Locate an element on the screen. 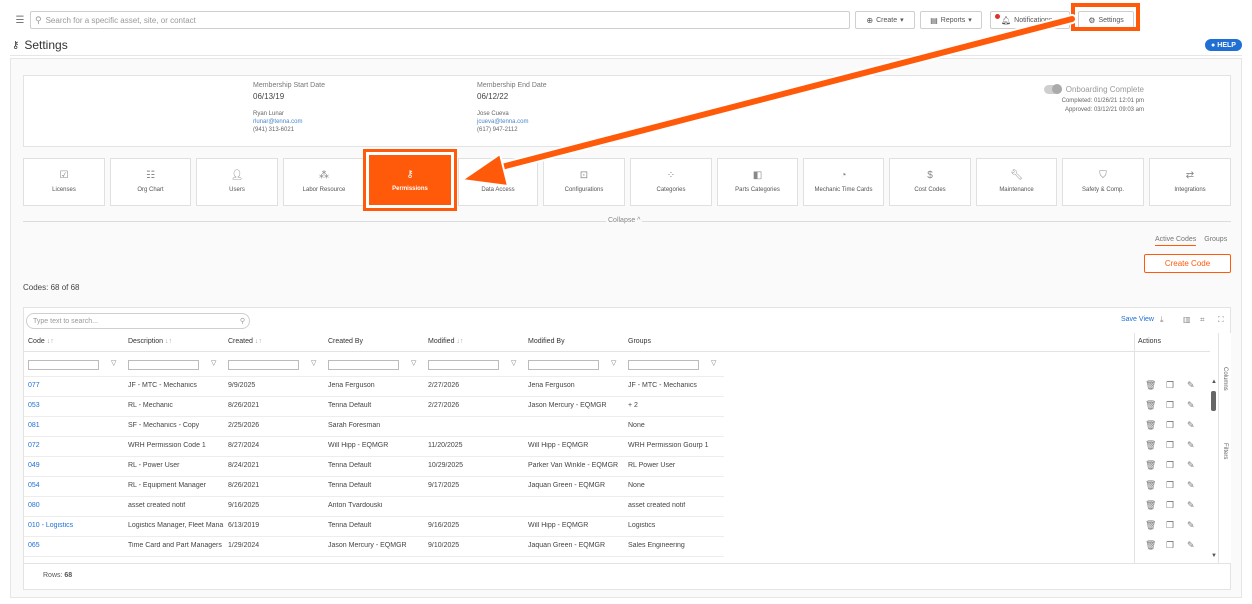 This screenshot has height=604, width=1252. fit-icon: ⌗ is located at coordinates (1202, 320).